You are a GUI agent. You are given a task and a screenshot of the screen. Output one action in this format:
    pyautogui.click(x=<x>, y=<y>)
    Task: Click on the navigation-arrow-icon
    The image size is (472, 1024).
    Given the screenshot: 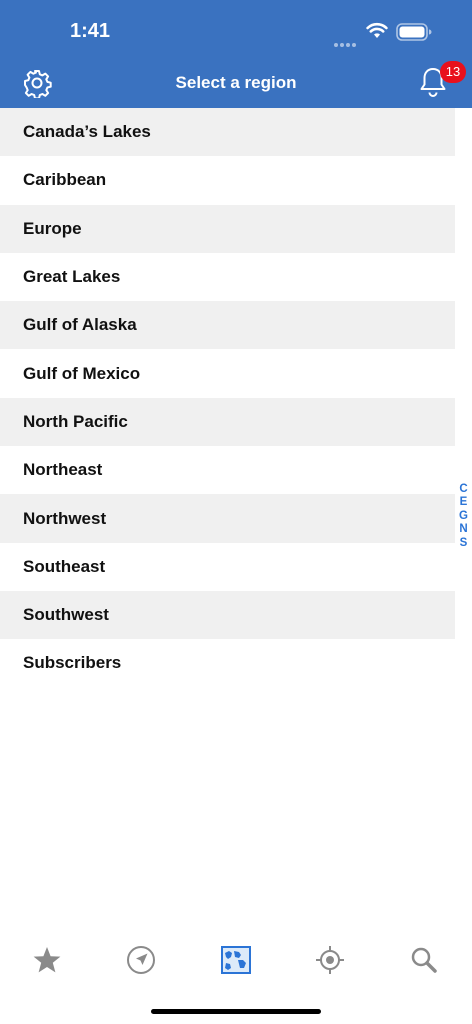 What is the action you would take?
    pyautogui.click(x=141, y=960)
    